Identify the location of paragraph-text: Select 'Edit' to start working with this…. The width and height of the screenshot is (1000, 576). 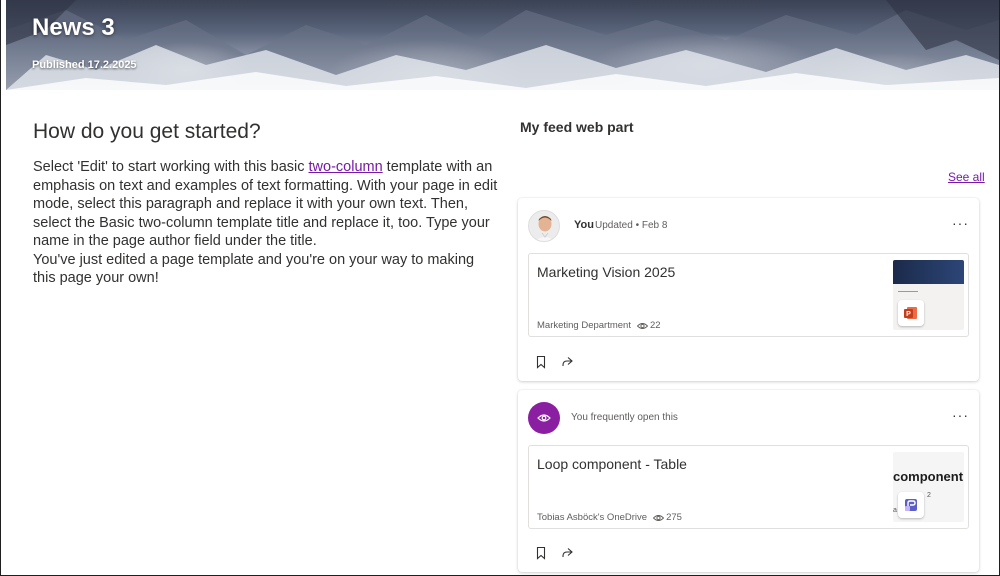
(171, 167).